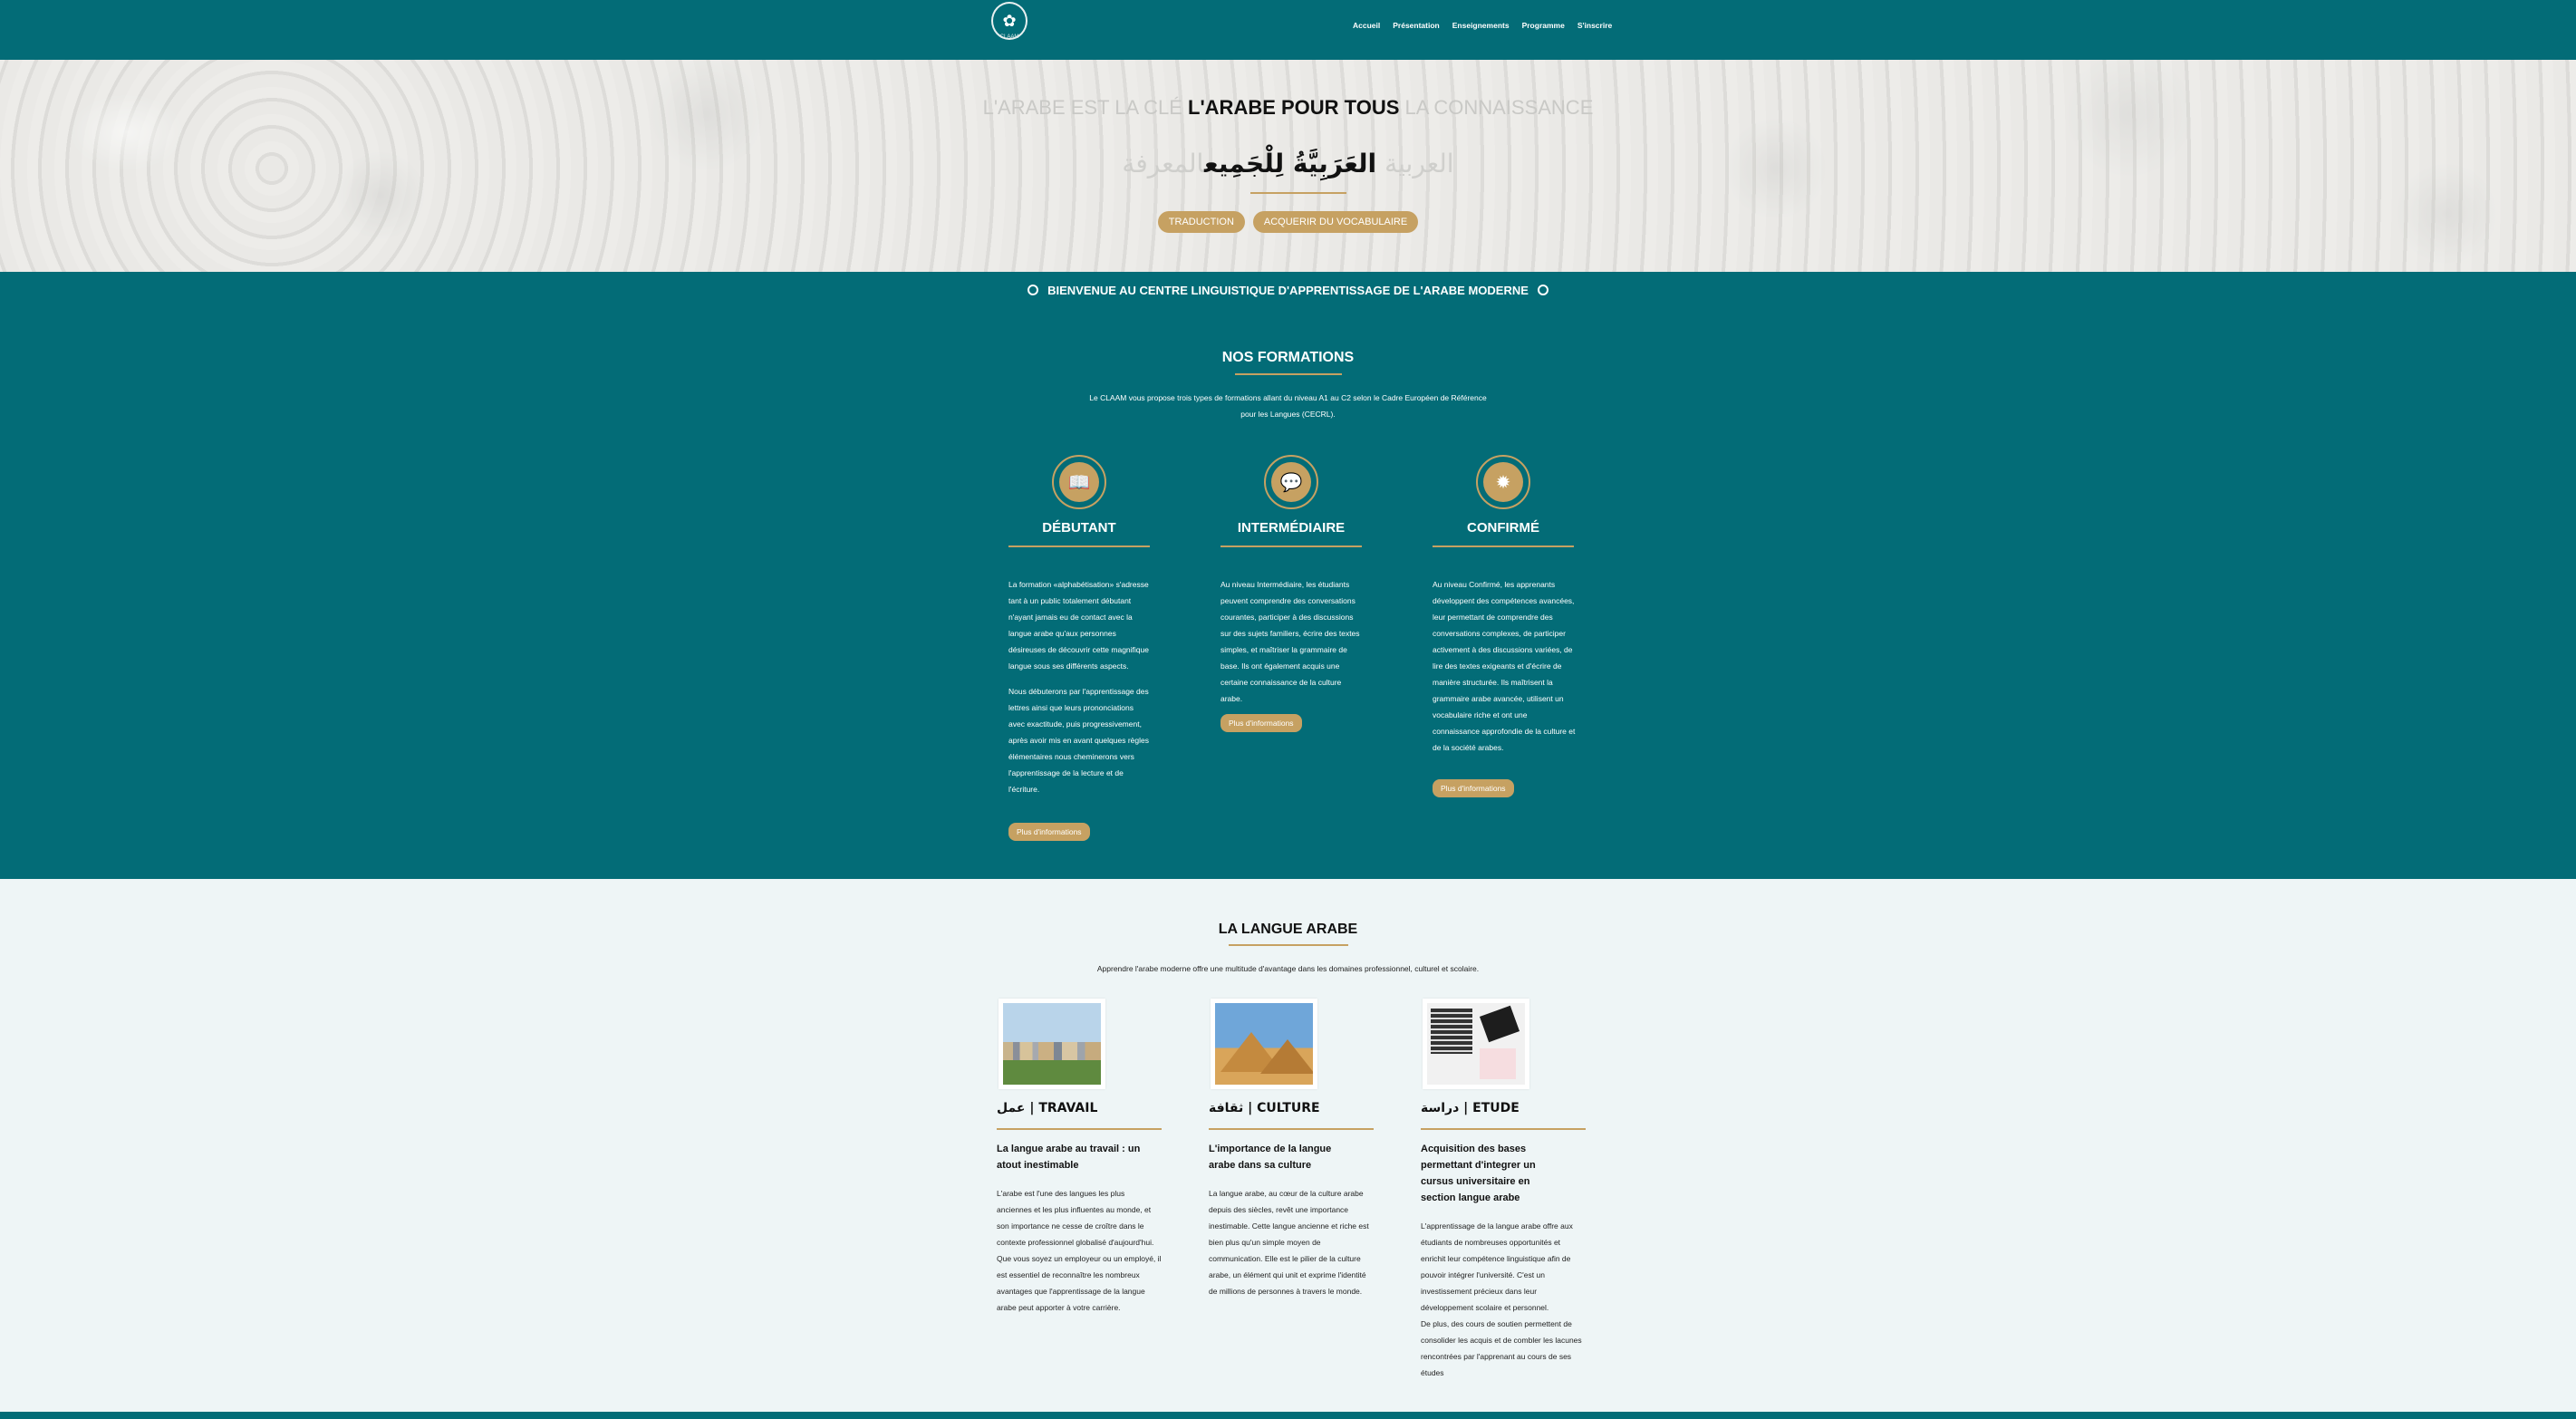 This screenshot has width=2576, height=1419. What do you see at coordinates (1288, 1415) in the screenshot?
I see `footer-strip` at bounding box center [1288, 1415].